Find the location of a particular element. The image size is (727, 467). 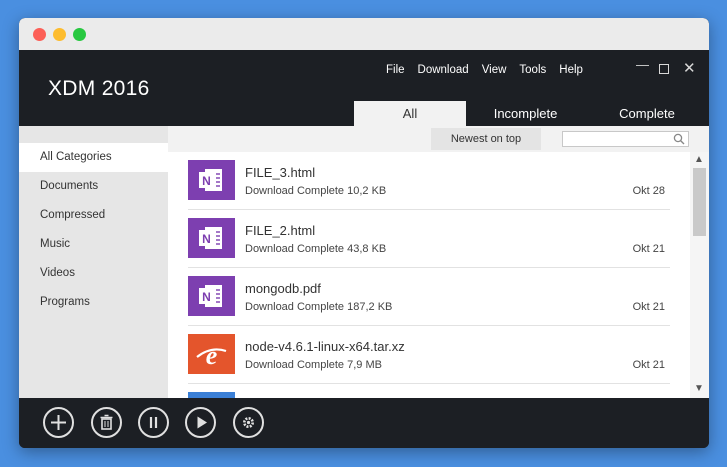

tab-incomplete: Incomplete is located at coordinates (525, 113).